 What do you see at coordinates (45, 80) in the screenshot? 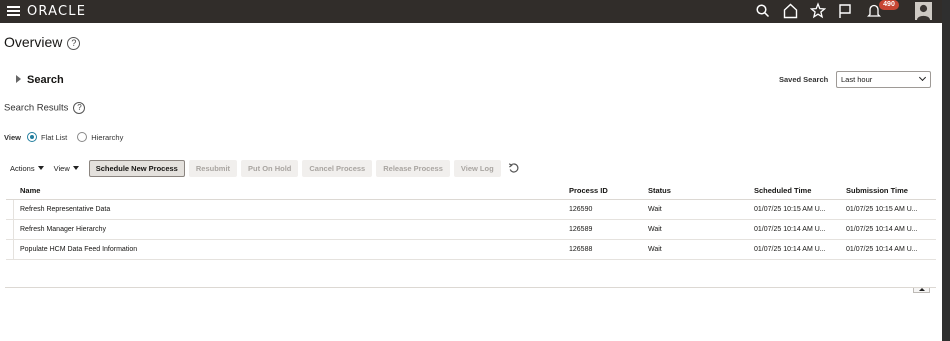
I see `search-disclosure-label: Search` at bounding box center [45, 80].